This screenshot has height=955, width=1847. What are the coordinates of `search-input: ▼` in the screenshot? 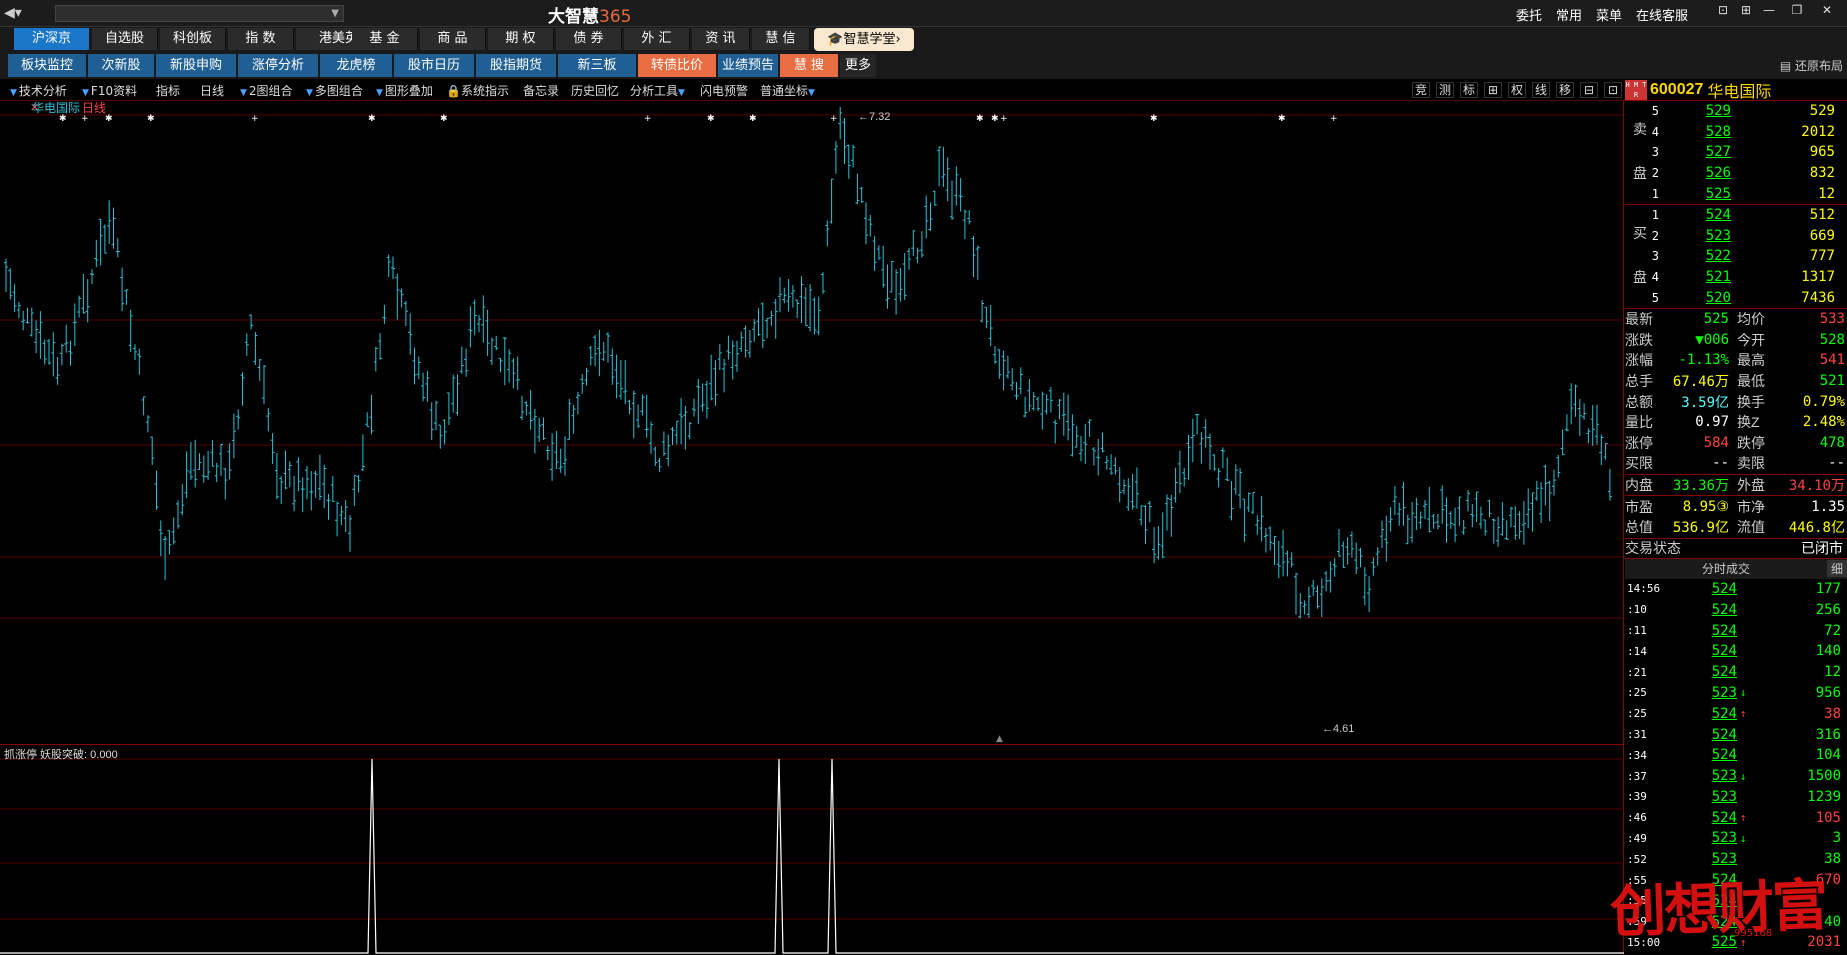 It's located at (199, 13).